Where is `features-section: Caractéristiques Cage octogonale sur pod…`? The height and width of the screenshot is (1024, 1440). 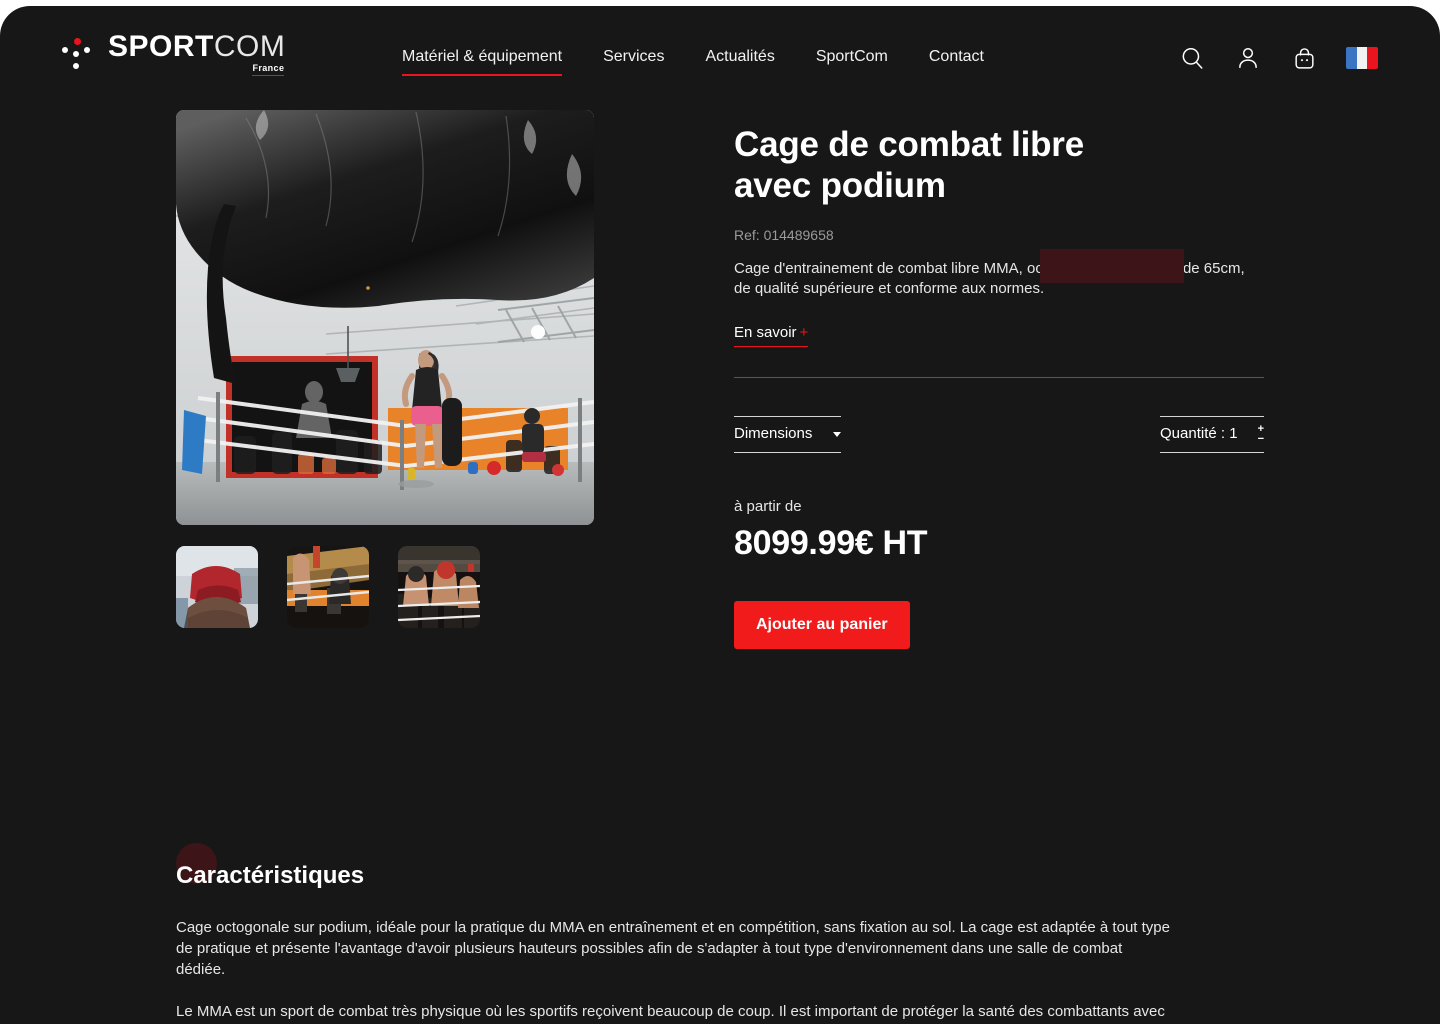 features-section: Caractéristiques Cage octogonale sur pod… is located at coordinates (676, 933).